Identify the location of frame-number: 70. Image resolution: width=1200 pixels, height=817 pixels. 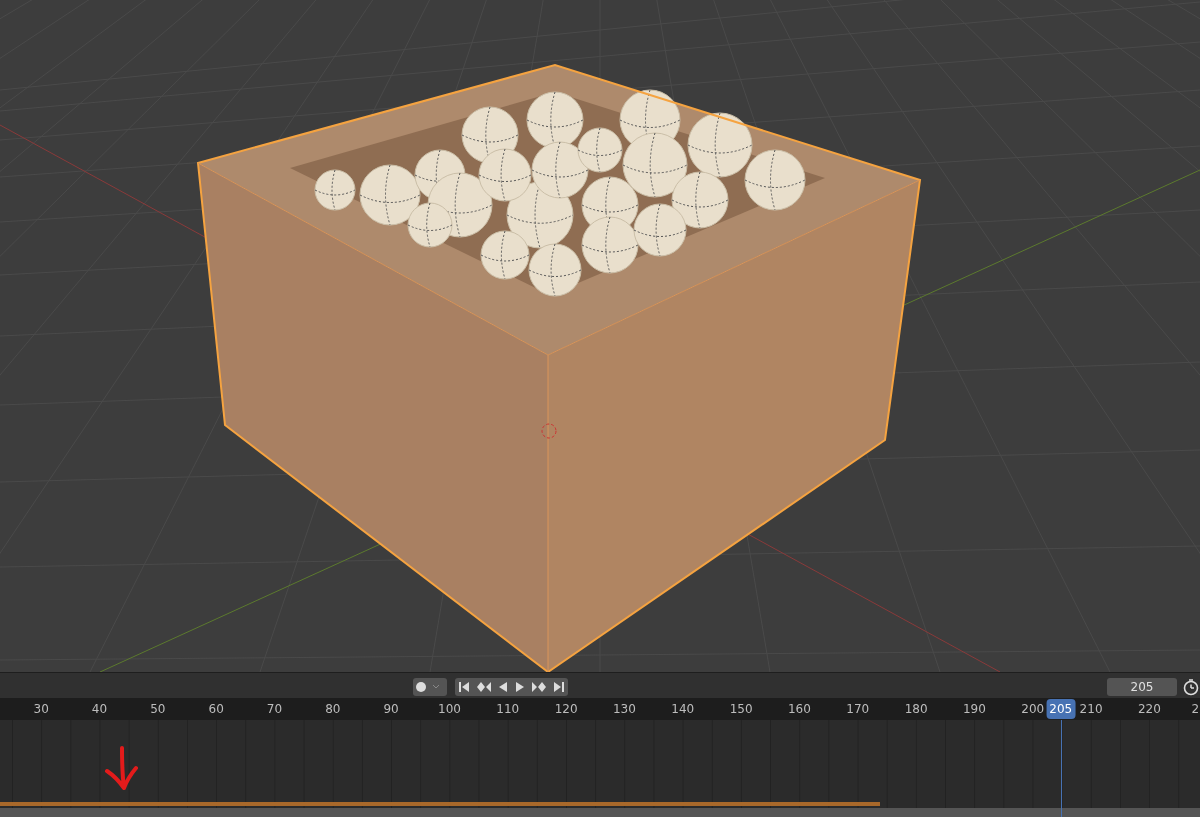
(274, 709).